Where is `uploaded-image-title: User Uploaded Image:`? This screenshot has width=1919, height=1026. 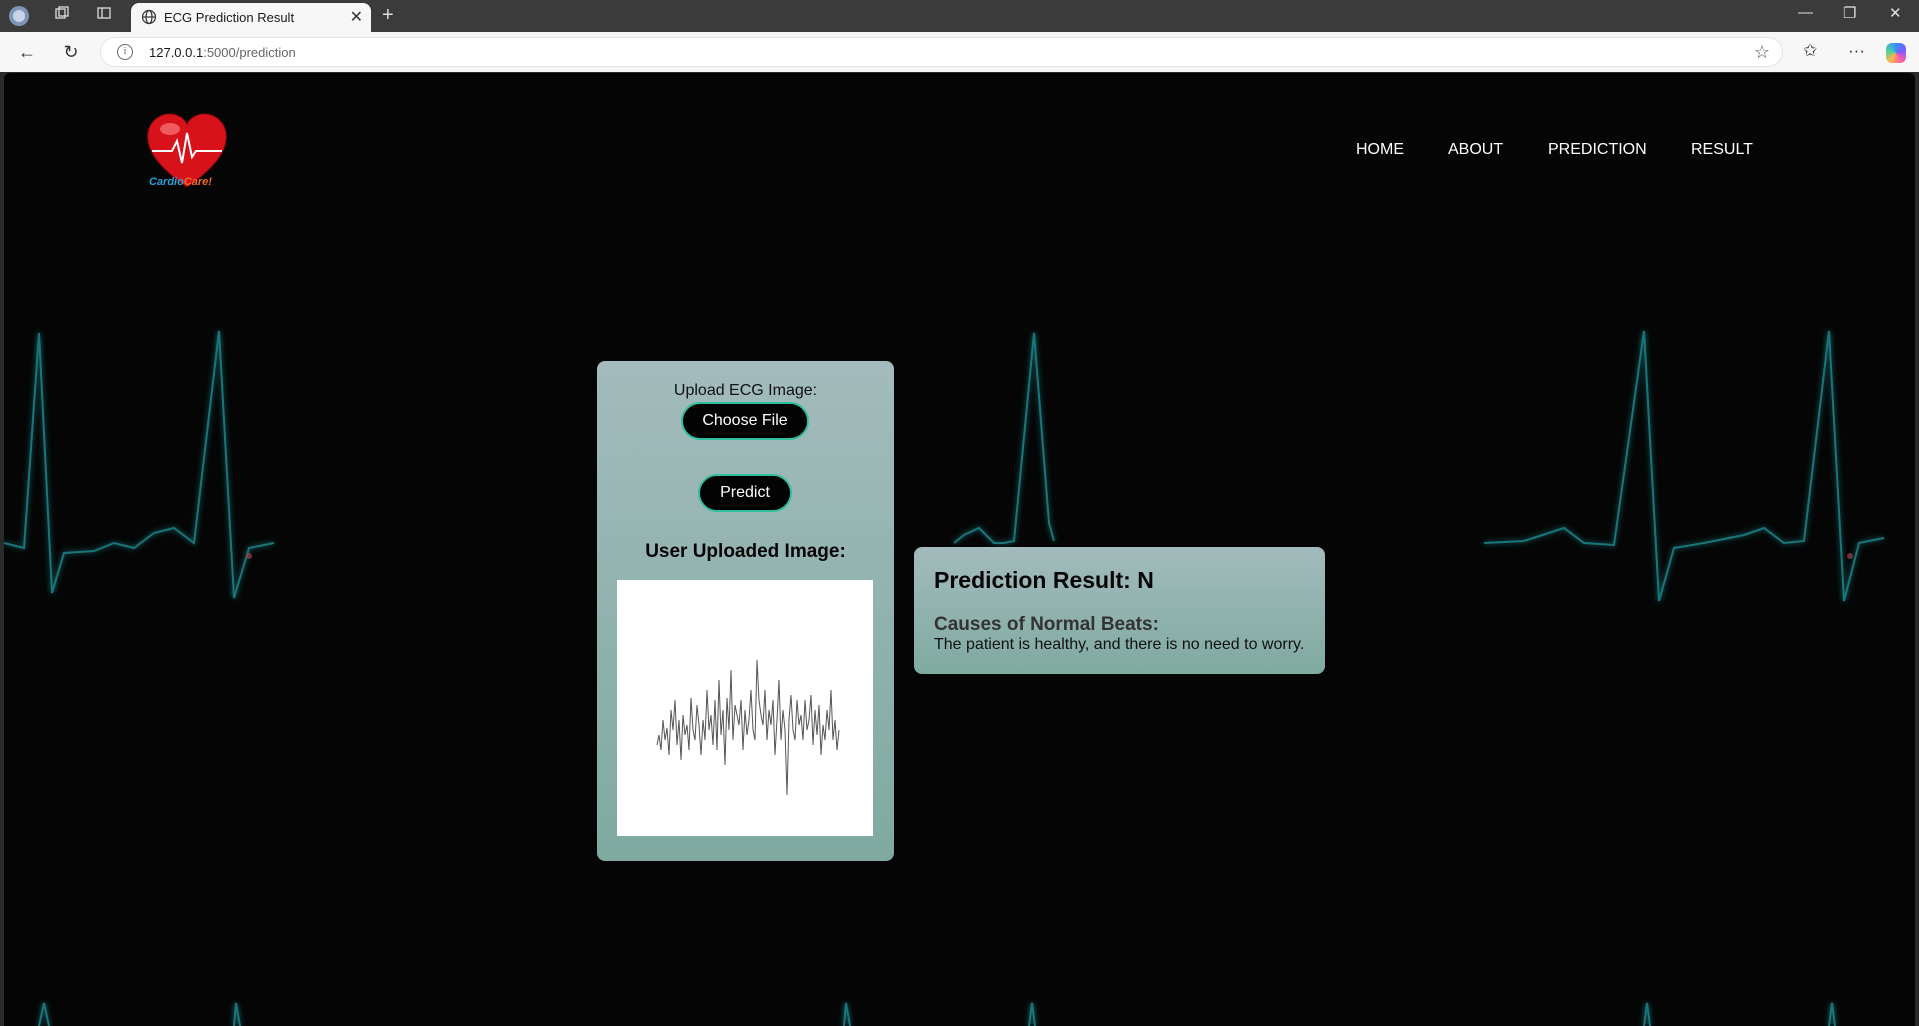 uploaded-image-title: User Uploaded Image: is located at coordinates (745, 551).